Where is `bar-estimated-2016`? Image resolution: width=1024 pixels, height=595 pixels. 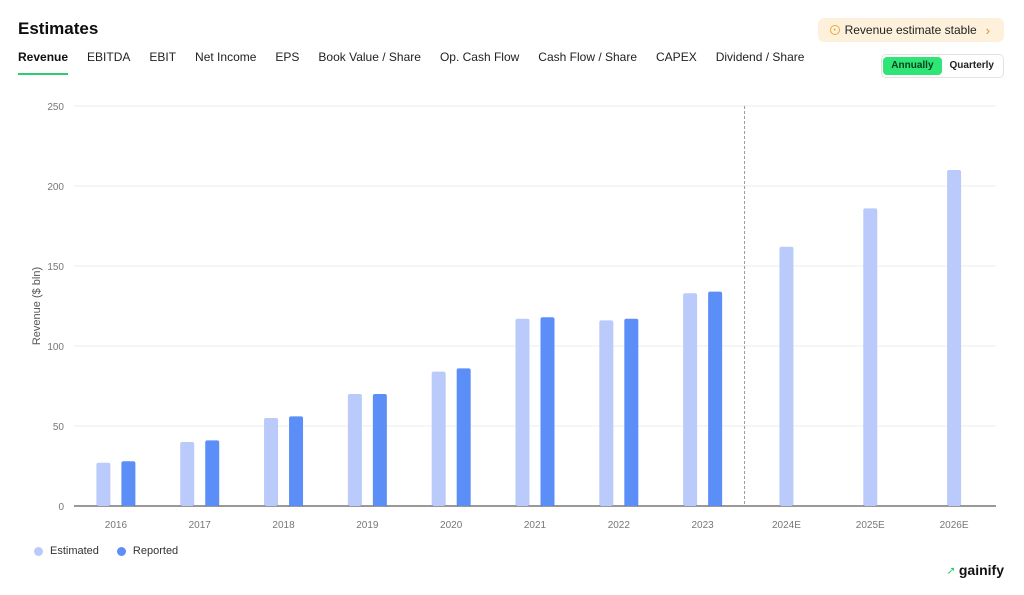
bar-estimated-2016 is located at coordinates (103, 484).